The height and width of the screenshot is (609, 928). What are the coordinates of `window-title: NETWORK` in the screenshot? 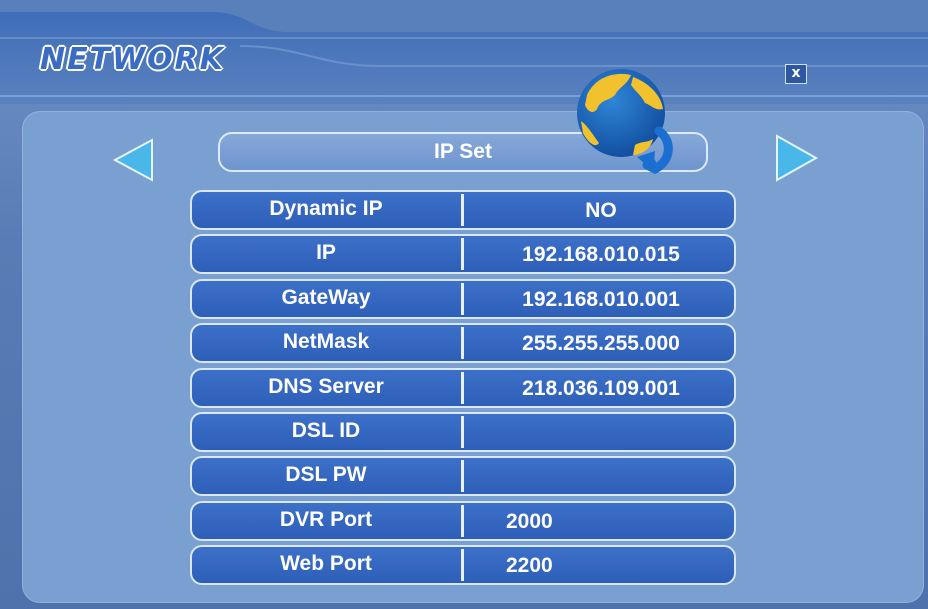 It's located at (133, 59).